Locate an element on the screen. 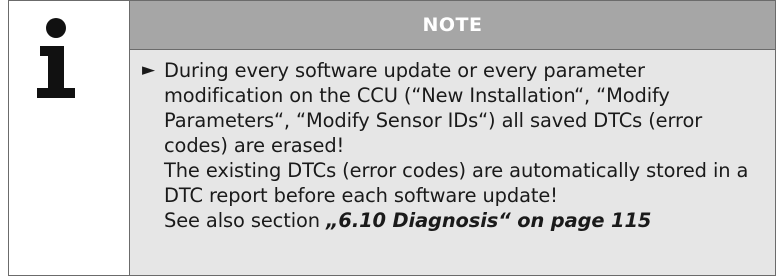  see-also-prefix: See also section is located at coordinates (245, 220).